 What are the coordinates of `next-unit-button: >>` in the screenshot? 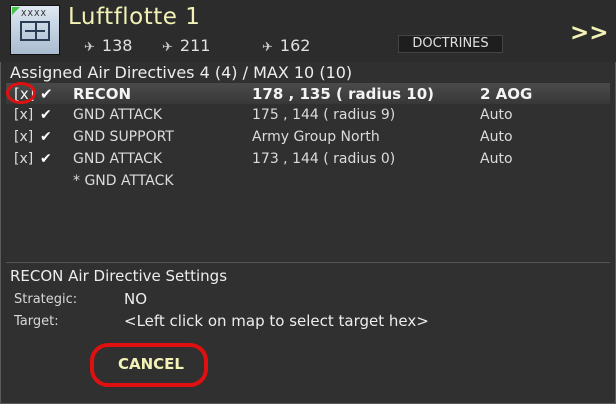 It's located at (589, 33).